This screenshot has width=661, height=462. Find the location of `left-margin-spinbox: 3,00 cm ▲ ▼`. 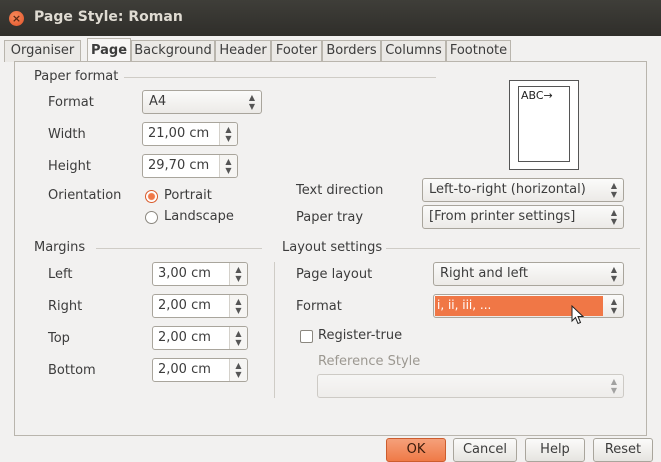

left-margin-spinbox: 3,00 cm ▲ ▼ is located at coordinates (200, 274).